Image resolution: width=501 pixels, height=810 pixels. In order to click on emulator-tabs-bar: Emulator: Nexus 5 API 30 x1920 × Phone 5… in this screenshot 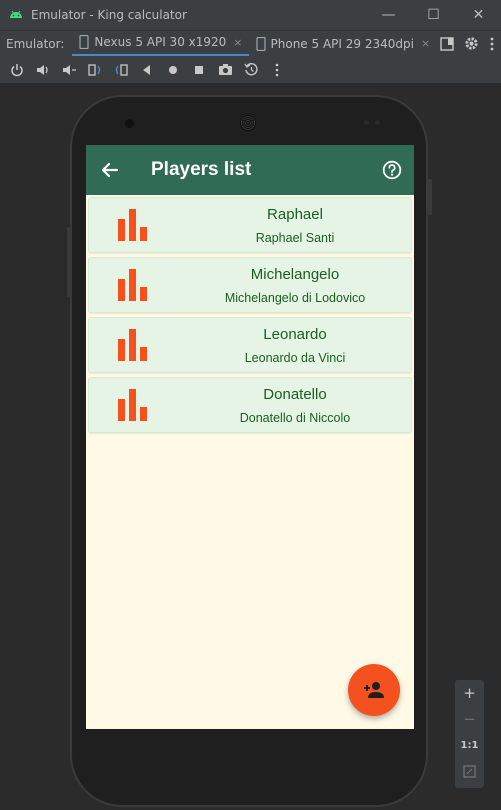, I will do `click(250, 43)`.